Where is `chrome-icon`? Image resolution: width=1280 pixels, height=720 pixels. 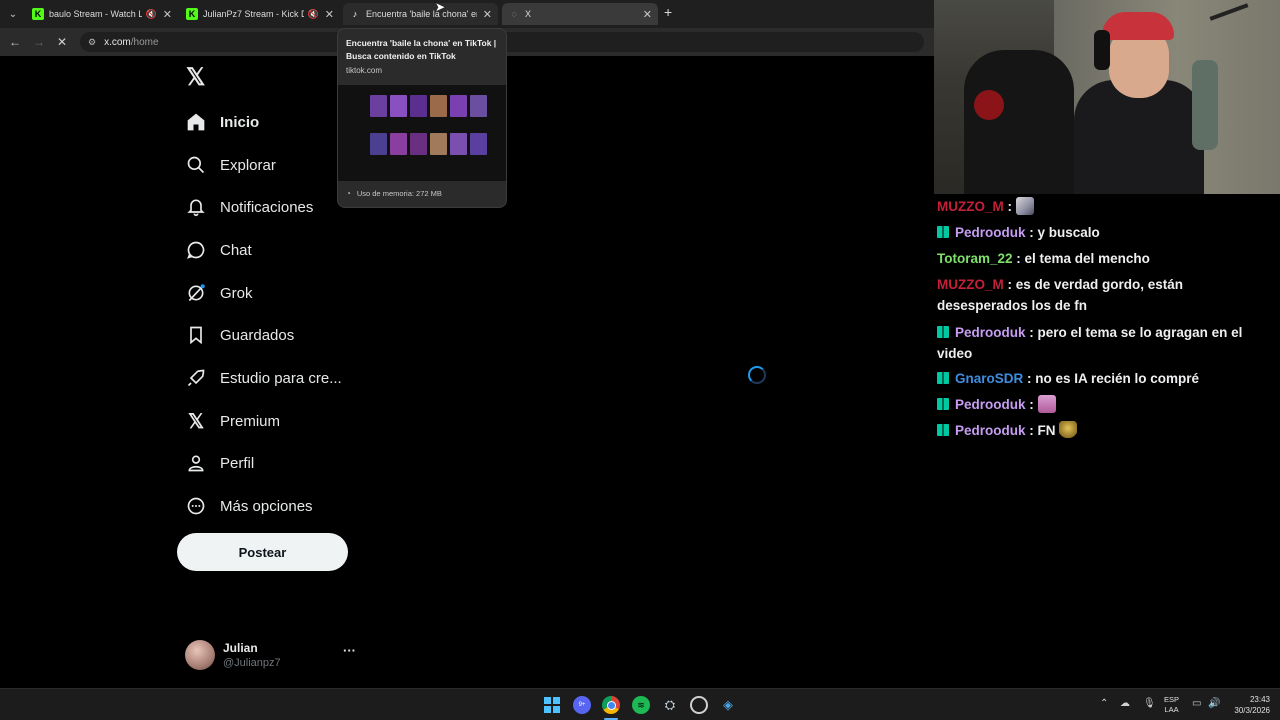 chrome-icon is located at coordinates (611, 705).